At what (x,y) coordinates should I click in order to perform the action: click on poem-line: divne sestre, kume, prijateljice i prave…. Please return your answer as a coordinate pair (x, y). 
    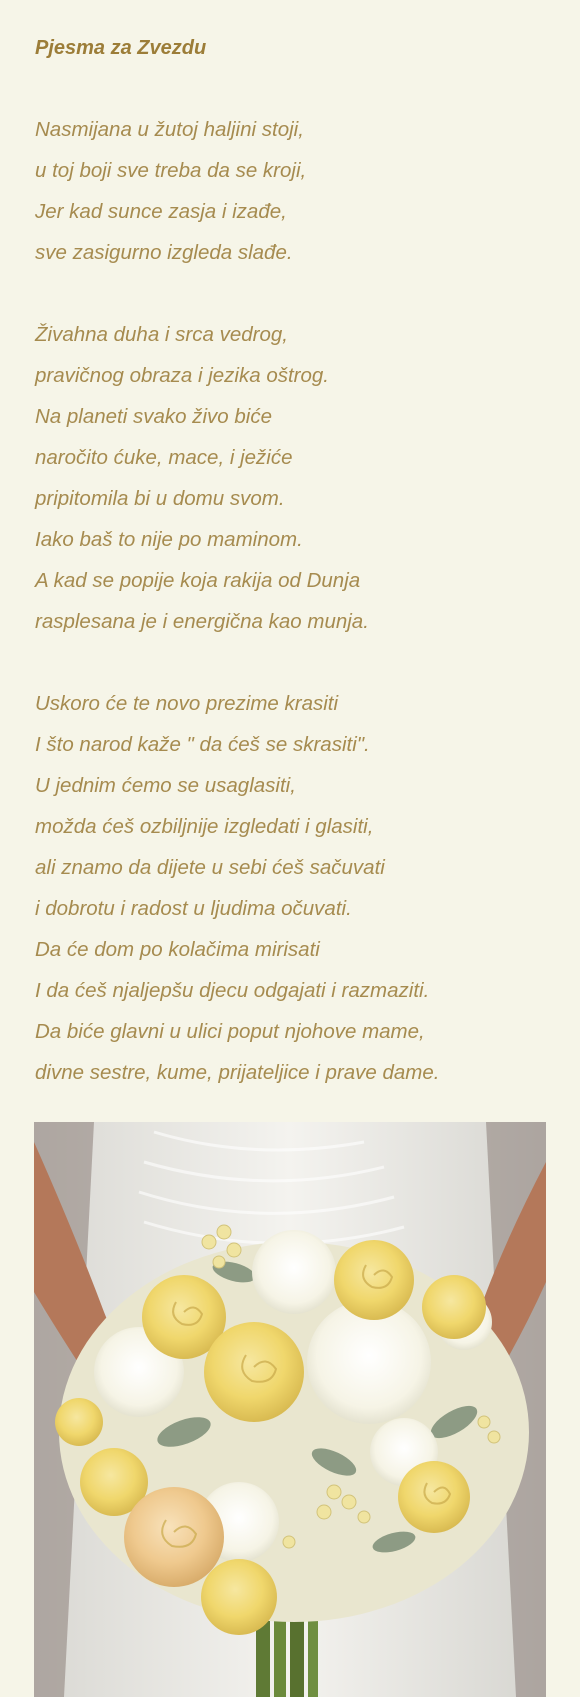
    Looking at the image, I should click on (237, 1072).